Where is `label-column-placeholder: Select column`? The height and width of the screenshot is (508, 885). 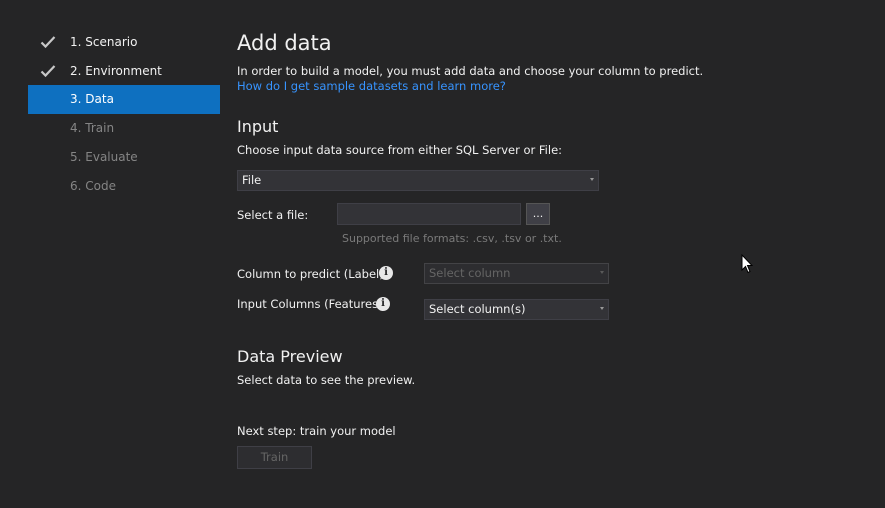
label-column-placeholder: Select column is located at coordinates (470, 273).